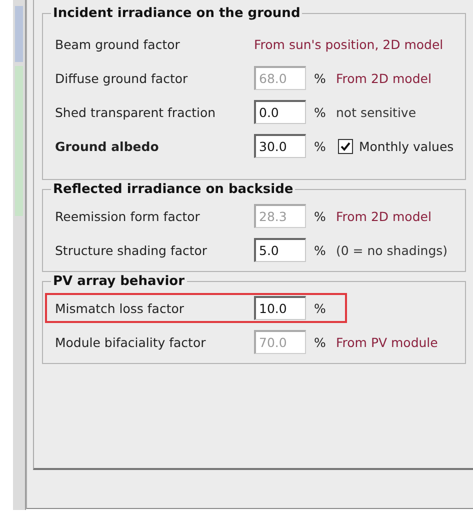 This screenshot has height=531, width=473. Describe the element at coordinates (349, 44) in the screenshot. I see `note-text: From sun's position, 2D model` at that location.